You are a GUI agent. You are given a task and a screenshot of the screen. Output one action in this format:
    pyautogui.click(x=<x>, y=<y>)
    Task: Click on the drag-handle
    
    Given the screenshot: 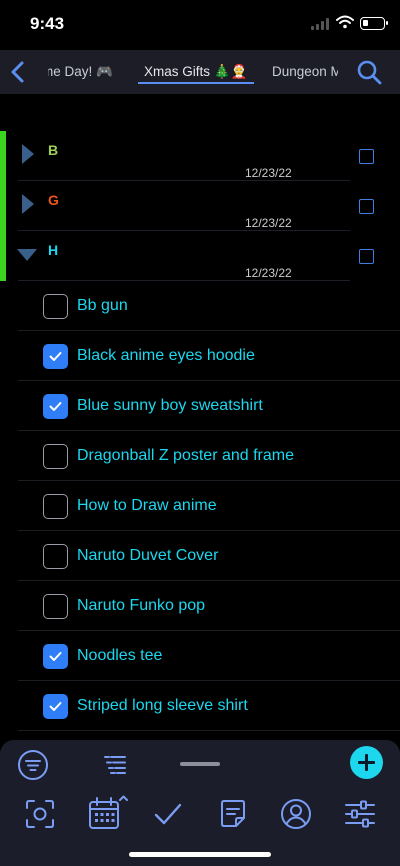 What is the action you would take?
    pyautogui.click(x=200, y=764)
    